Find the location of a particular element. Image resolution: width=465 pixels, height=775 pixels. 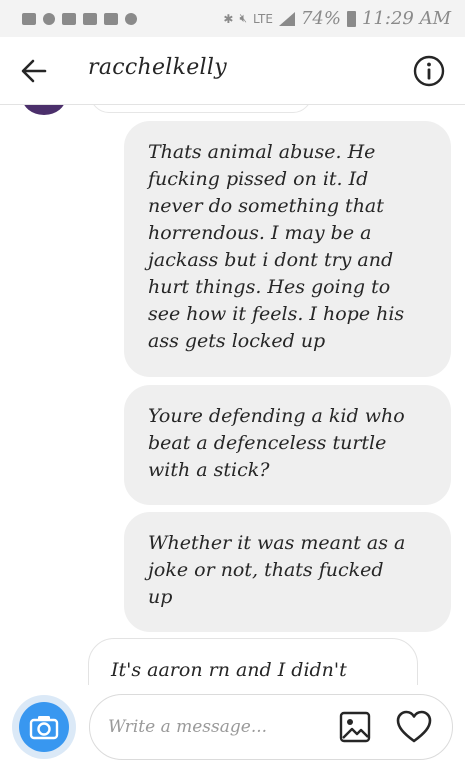

signal-icon is located at coordinates (286, 18).